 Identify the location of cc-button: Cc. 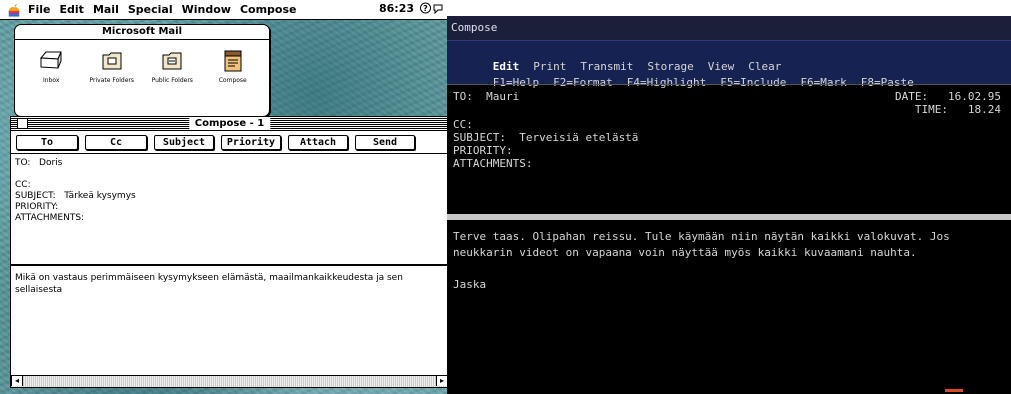
(116, 142).